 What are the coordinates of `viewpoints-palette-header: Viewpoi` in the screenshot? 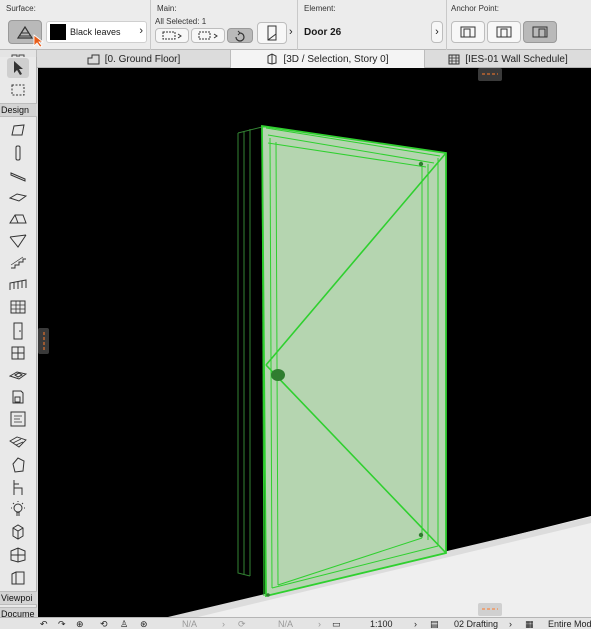 It's located at (18, 598).